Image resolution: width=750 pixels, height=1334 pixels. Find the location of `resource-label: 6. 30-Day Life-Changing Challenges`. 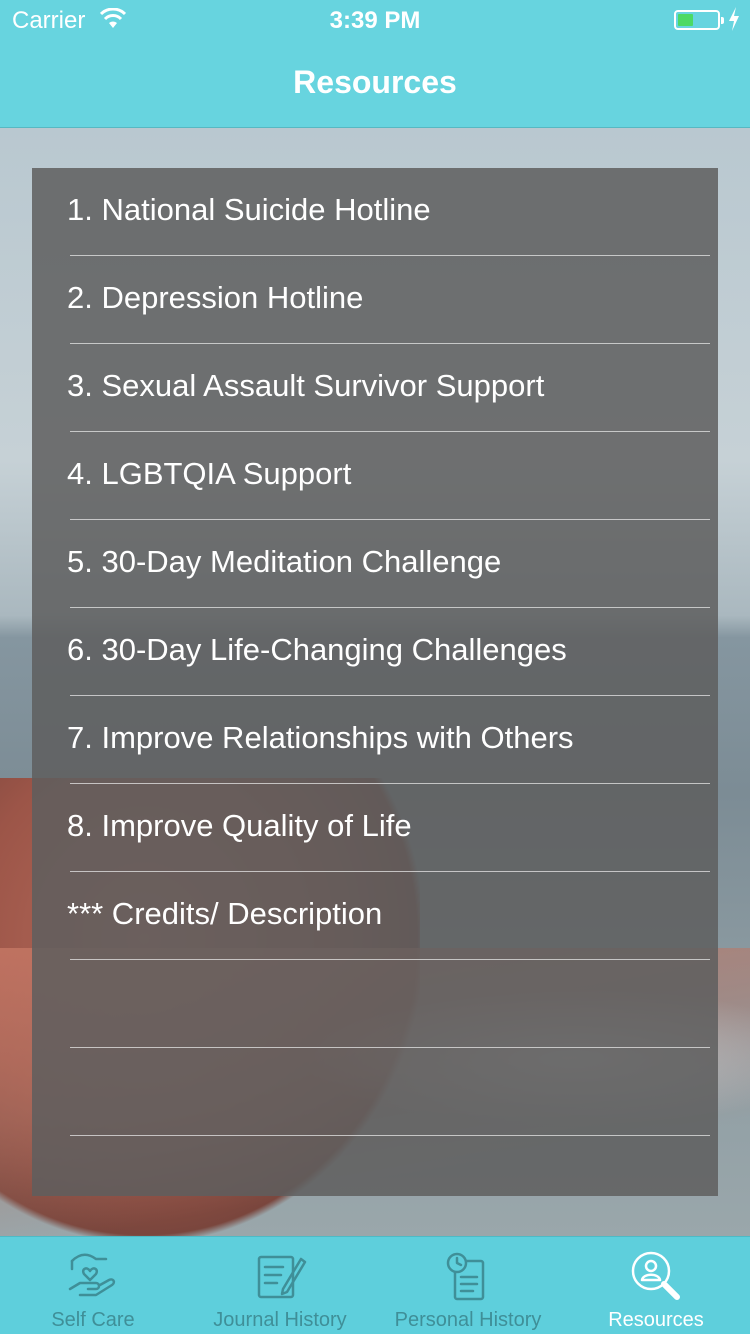

resource-label: 6. 30-Day Life-Changing Challenges is located at coordinates (317, 649).